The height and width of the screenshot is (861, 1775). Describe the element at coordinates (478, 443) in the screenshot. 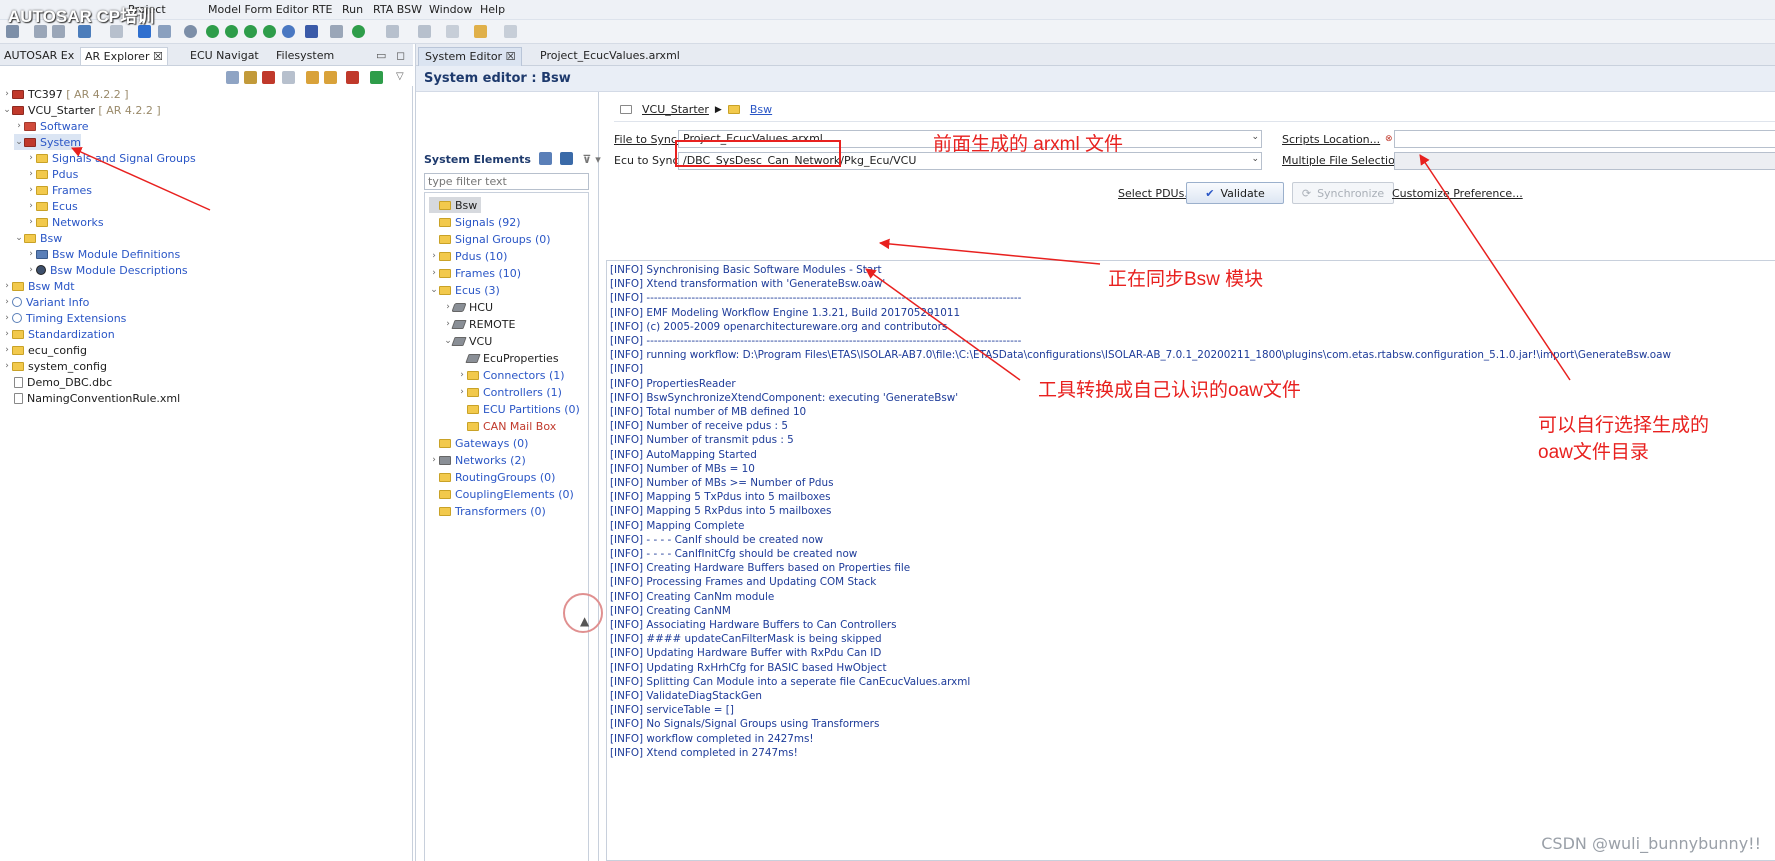

I see `se-item-gateways: Gateways (0)` at that location.